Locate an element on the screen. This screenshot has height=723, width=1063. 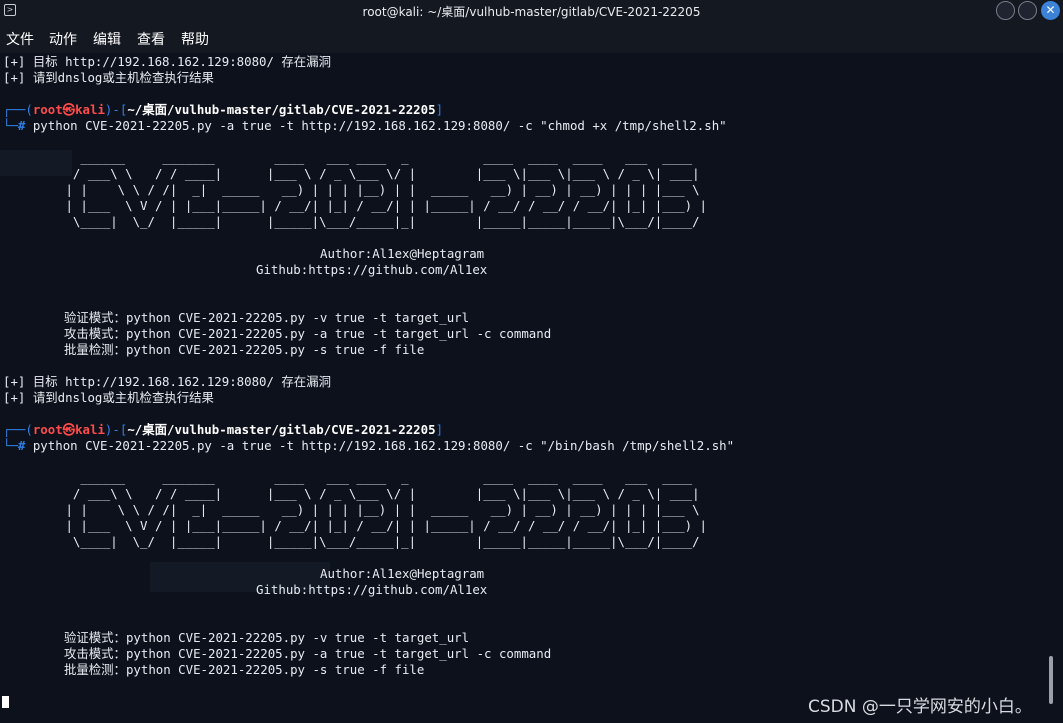
menu-bar: 文件 动作 编辑 查看 帮助 is located at coordinates (531, 37).